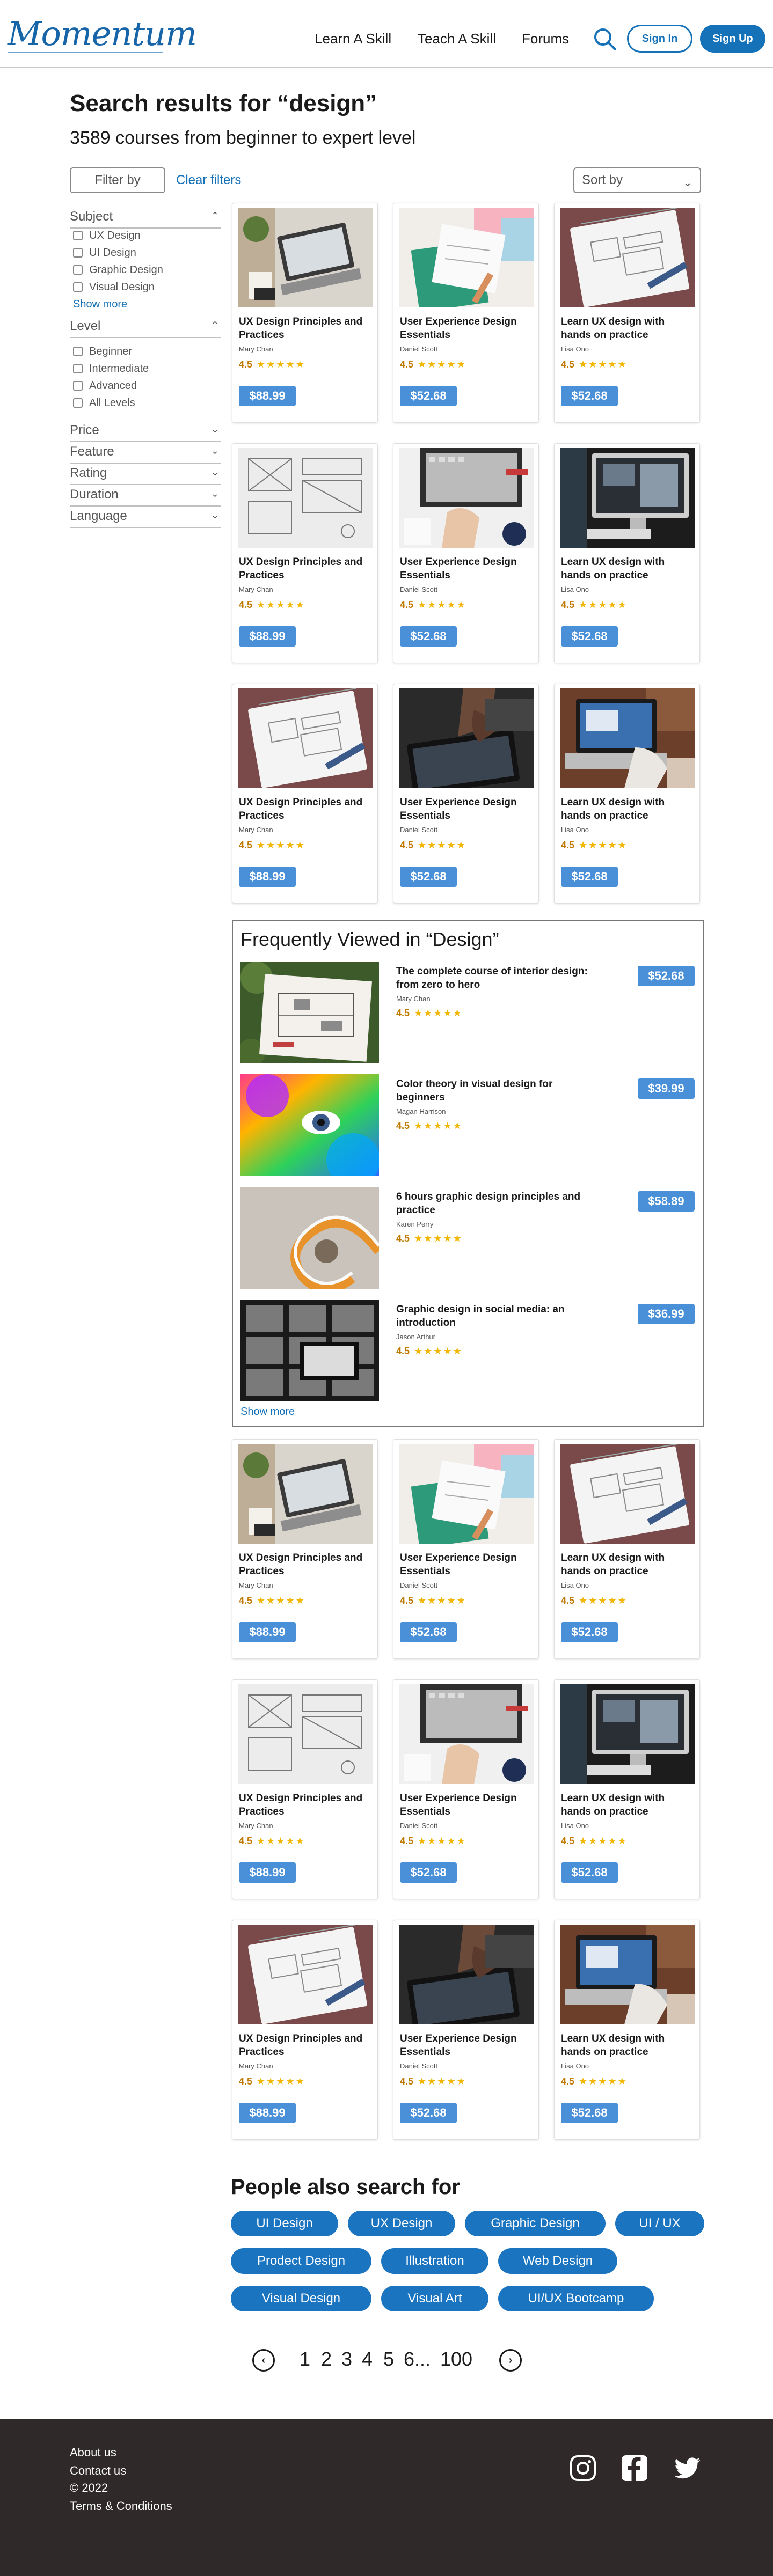  Describe the element at coordinates (145, 219) in the screenshot. I see `facet-subject: Subject ⌃` at that location.